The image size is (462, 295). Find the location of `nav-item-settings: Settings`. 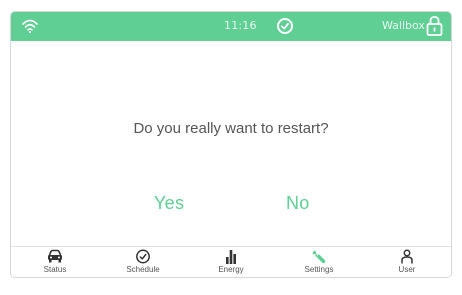

nav-item-settings: Settings is located at coordinates (319, 262).